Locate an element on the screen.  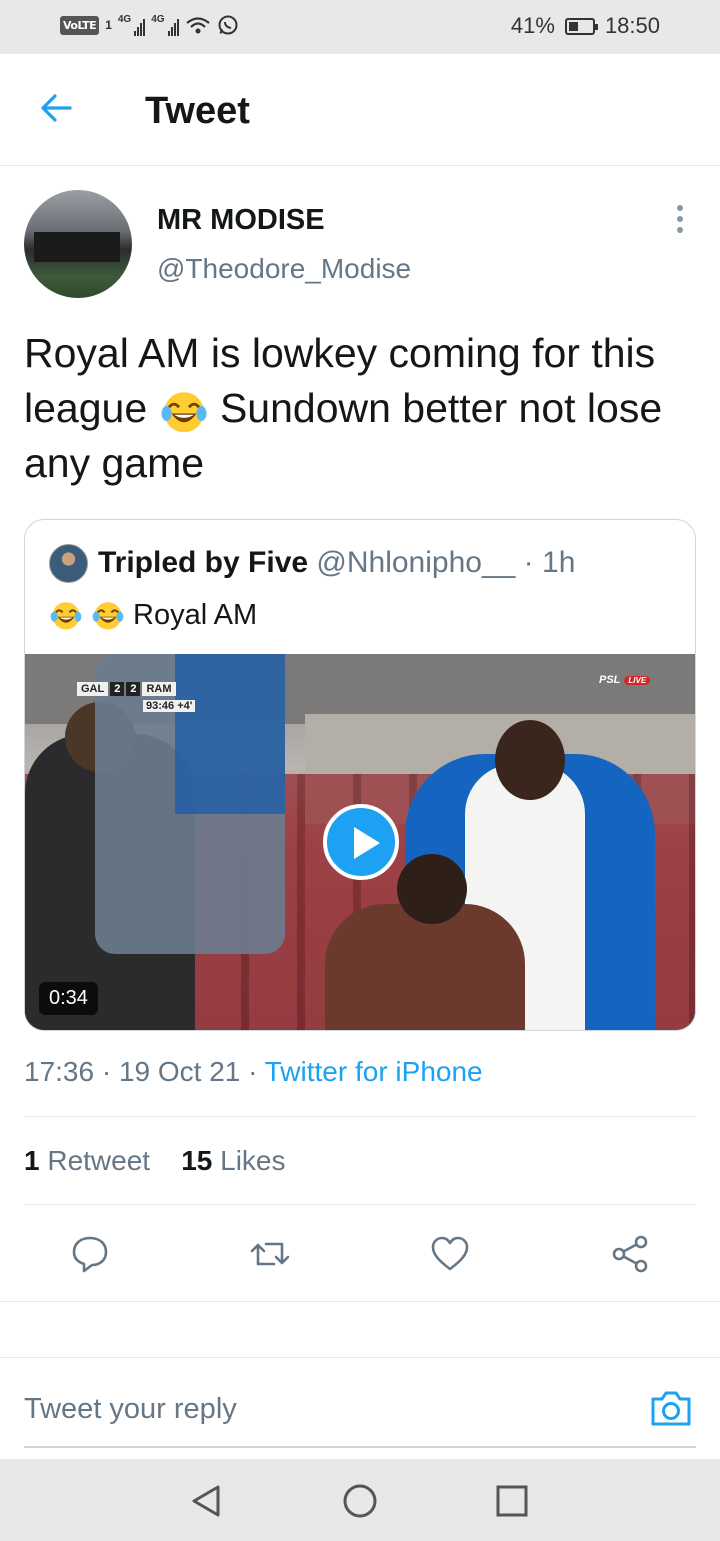
likes-stat: 15 Likes is located at coordinates (233, 1160).